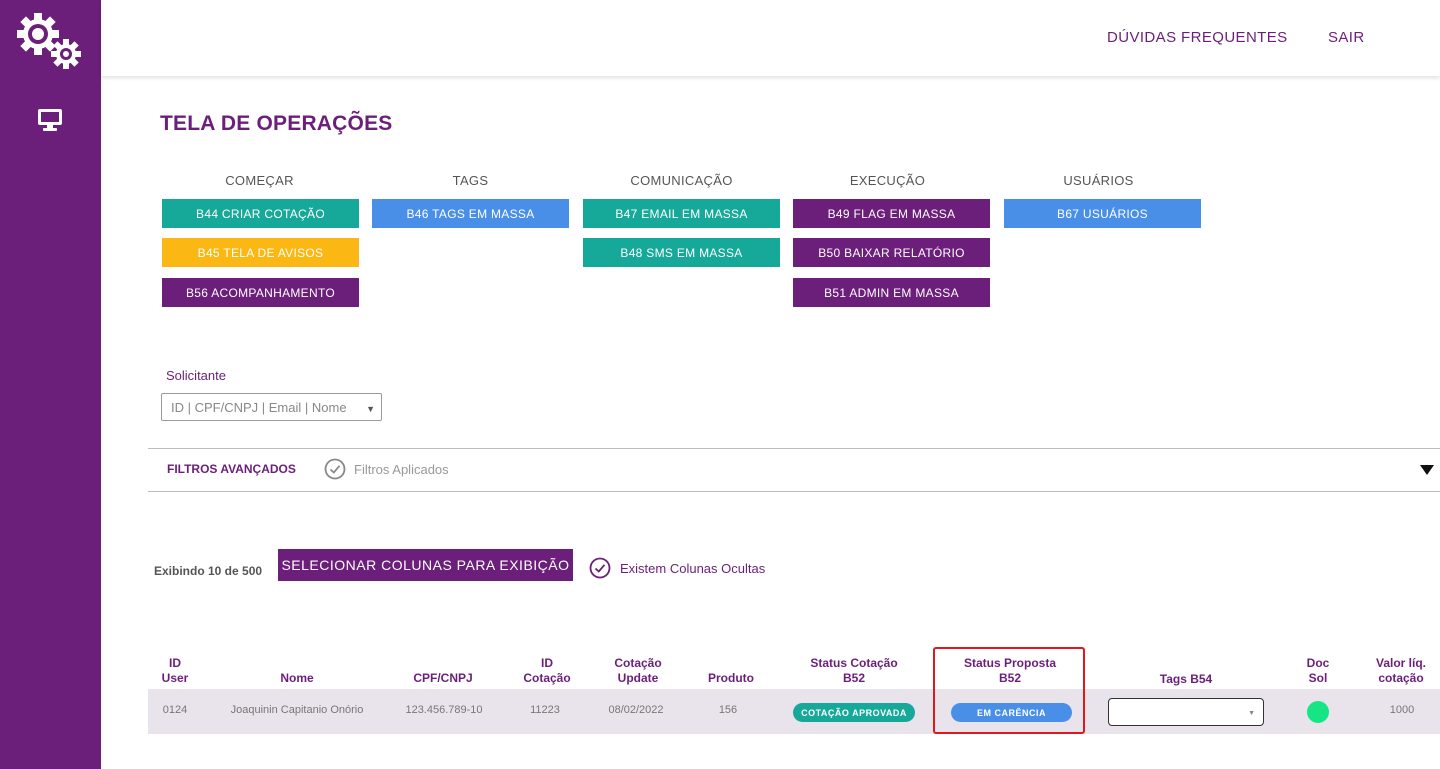  Describe the element at coordinates (891, 213) in the screenshot. I see `flag-em-massa-button: B49 FLAG EM MASSA` at that location.